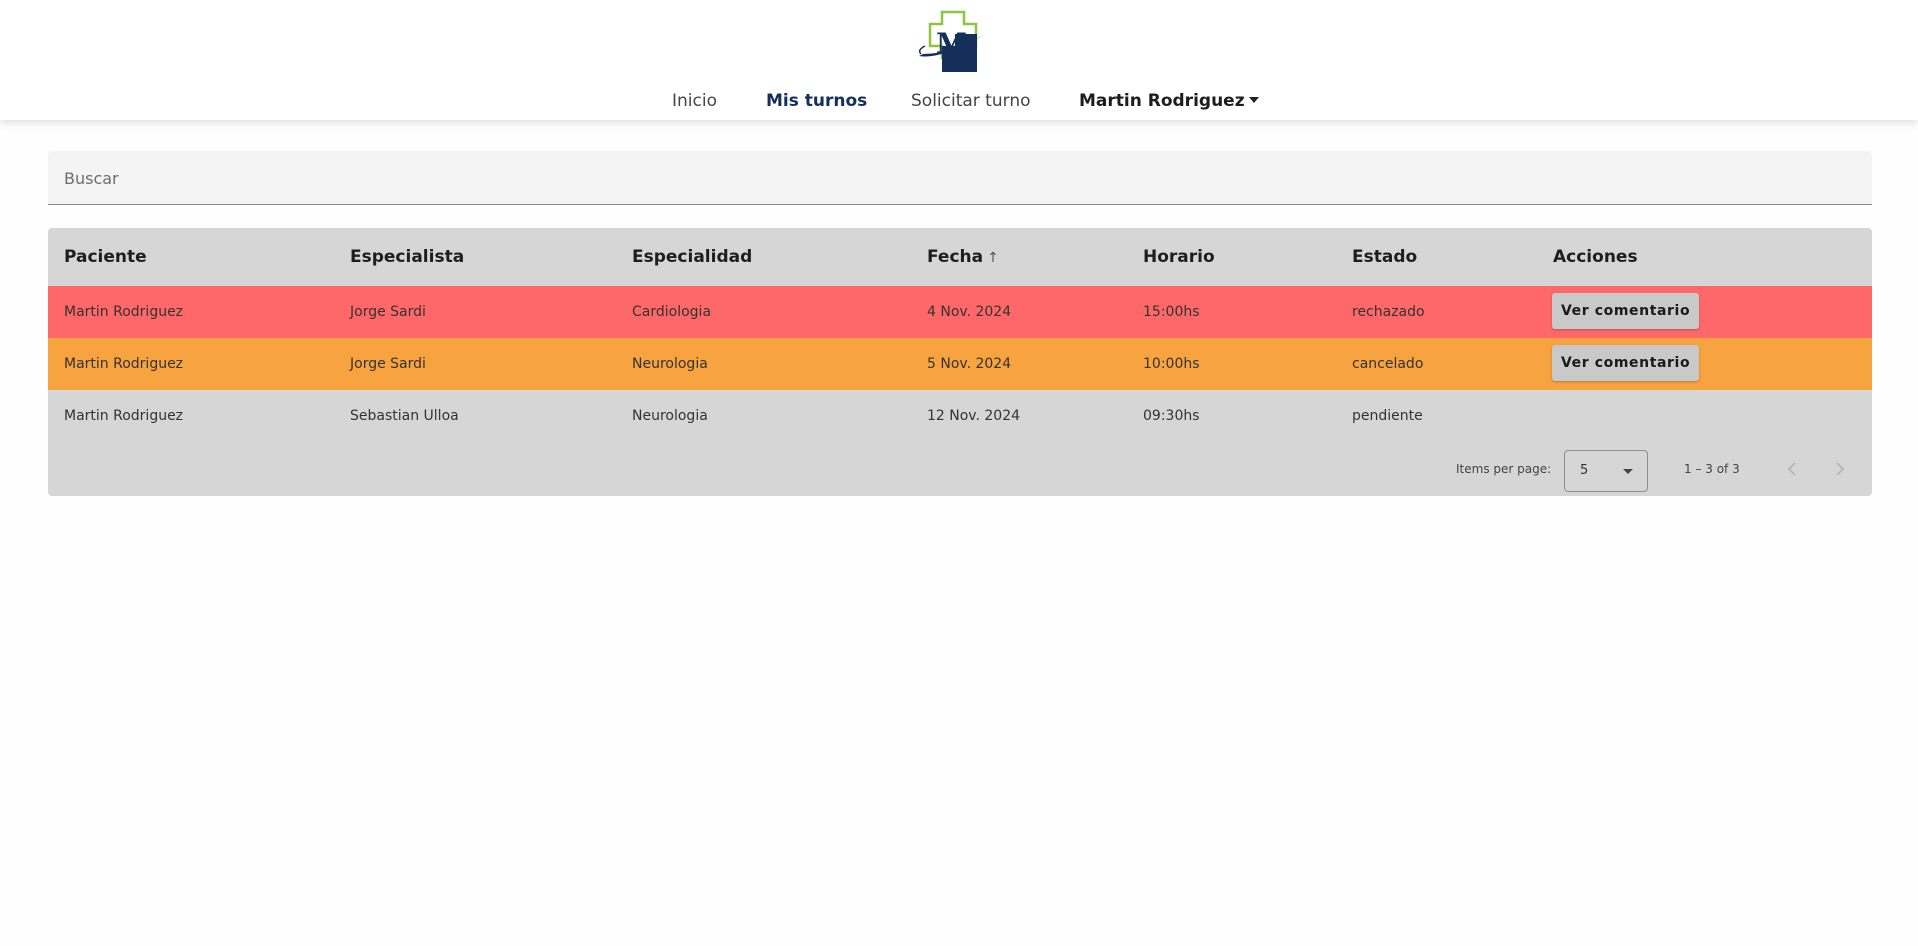 This screenshot has width=1918, height=946. What do you see at coordinates (969, 364) in the screenshot?
I see `cell-fecha: 5 Nov. 2024` at bounding box center [969, 364].